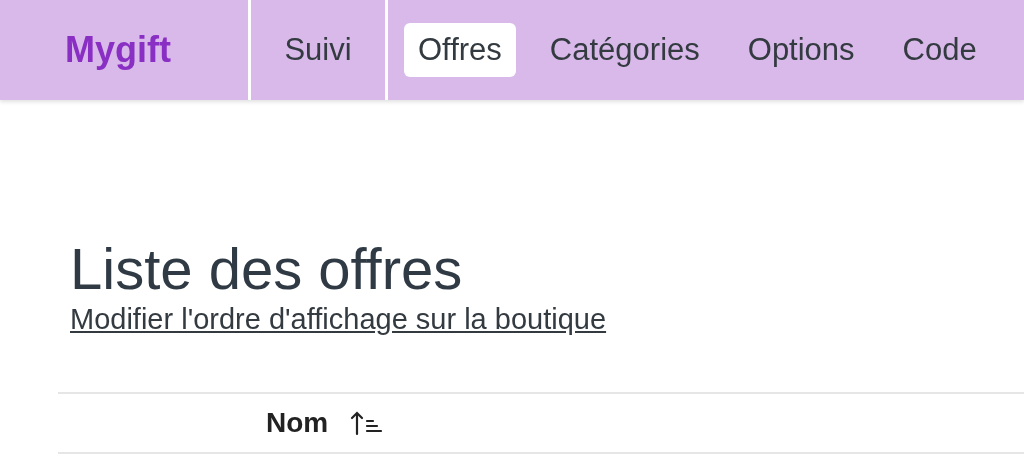 The width and height of the screenshot is (1024, 464). Describe the element at coordinates (338, 319) in the screenshot. I see `reorder-link: Modifier l'ordre d'affichage sur la boutique` at that location.